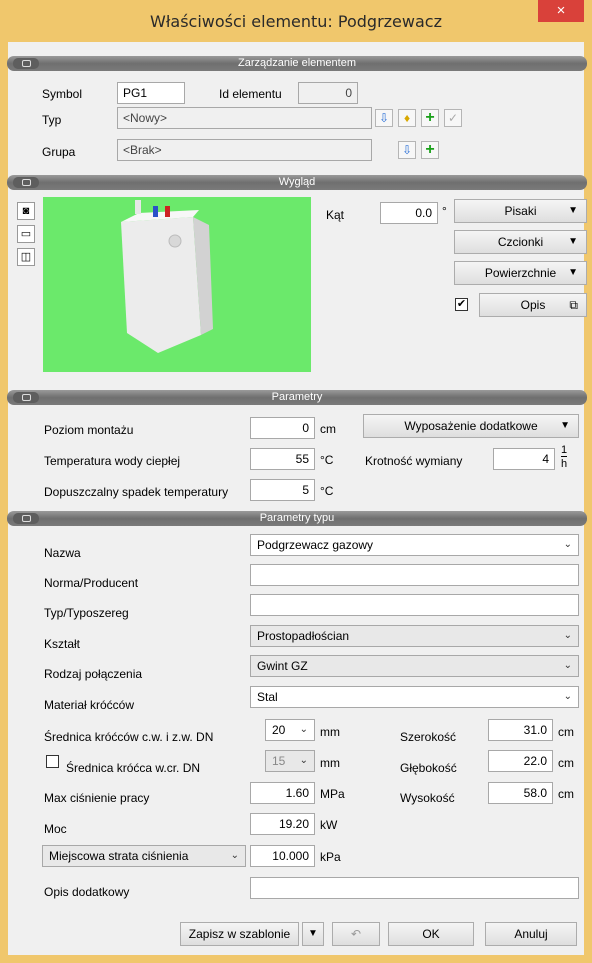 This screenshot has height=963, width=592. Describe the element at coordinates (461, 304) in the screenshot. I see `opis-checkbox: ✔` at that location.